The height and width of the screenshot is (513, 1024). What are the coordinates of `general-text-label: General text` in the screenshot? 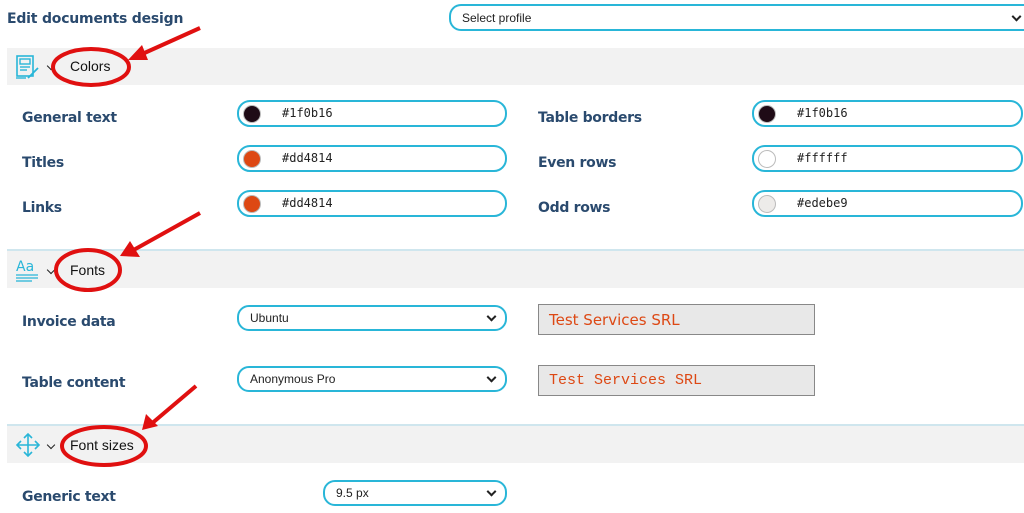 It's located at (69, 118).